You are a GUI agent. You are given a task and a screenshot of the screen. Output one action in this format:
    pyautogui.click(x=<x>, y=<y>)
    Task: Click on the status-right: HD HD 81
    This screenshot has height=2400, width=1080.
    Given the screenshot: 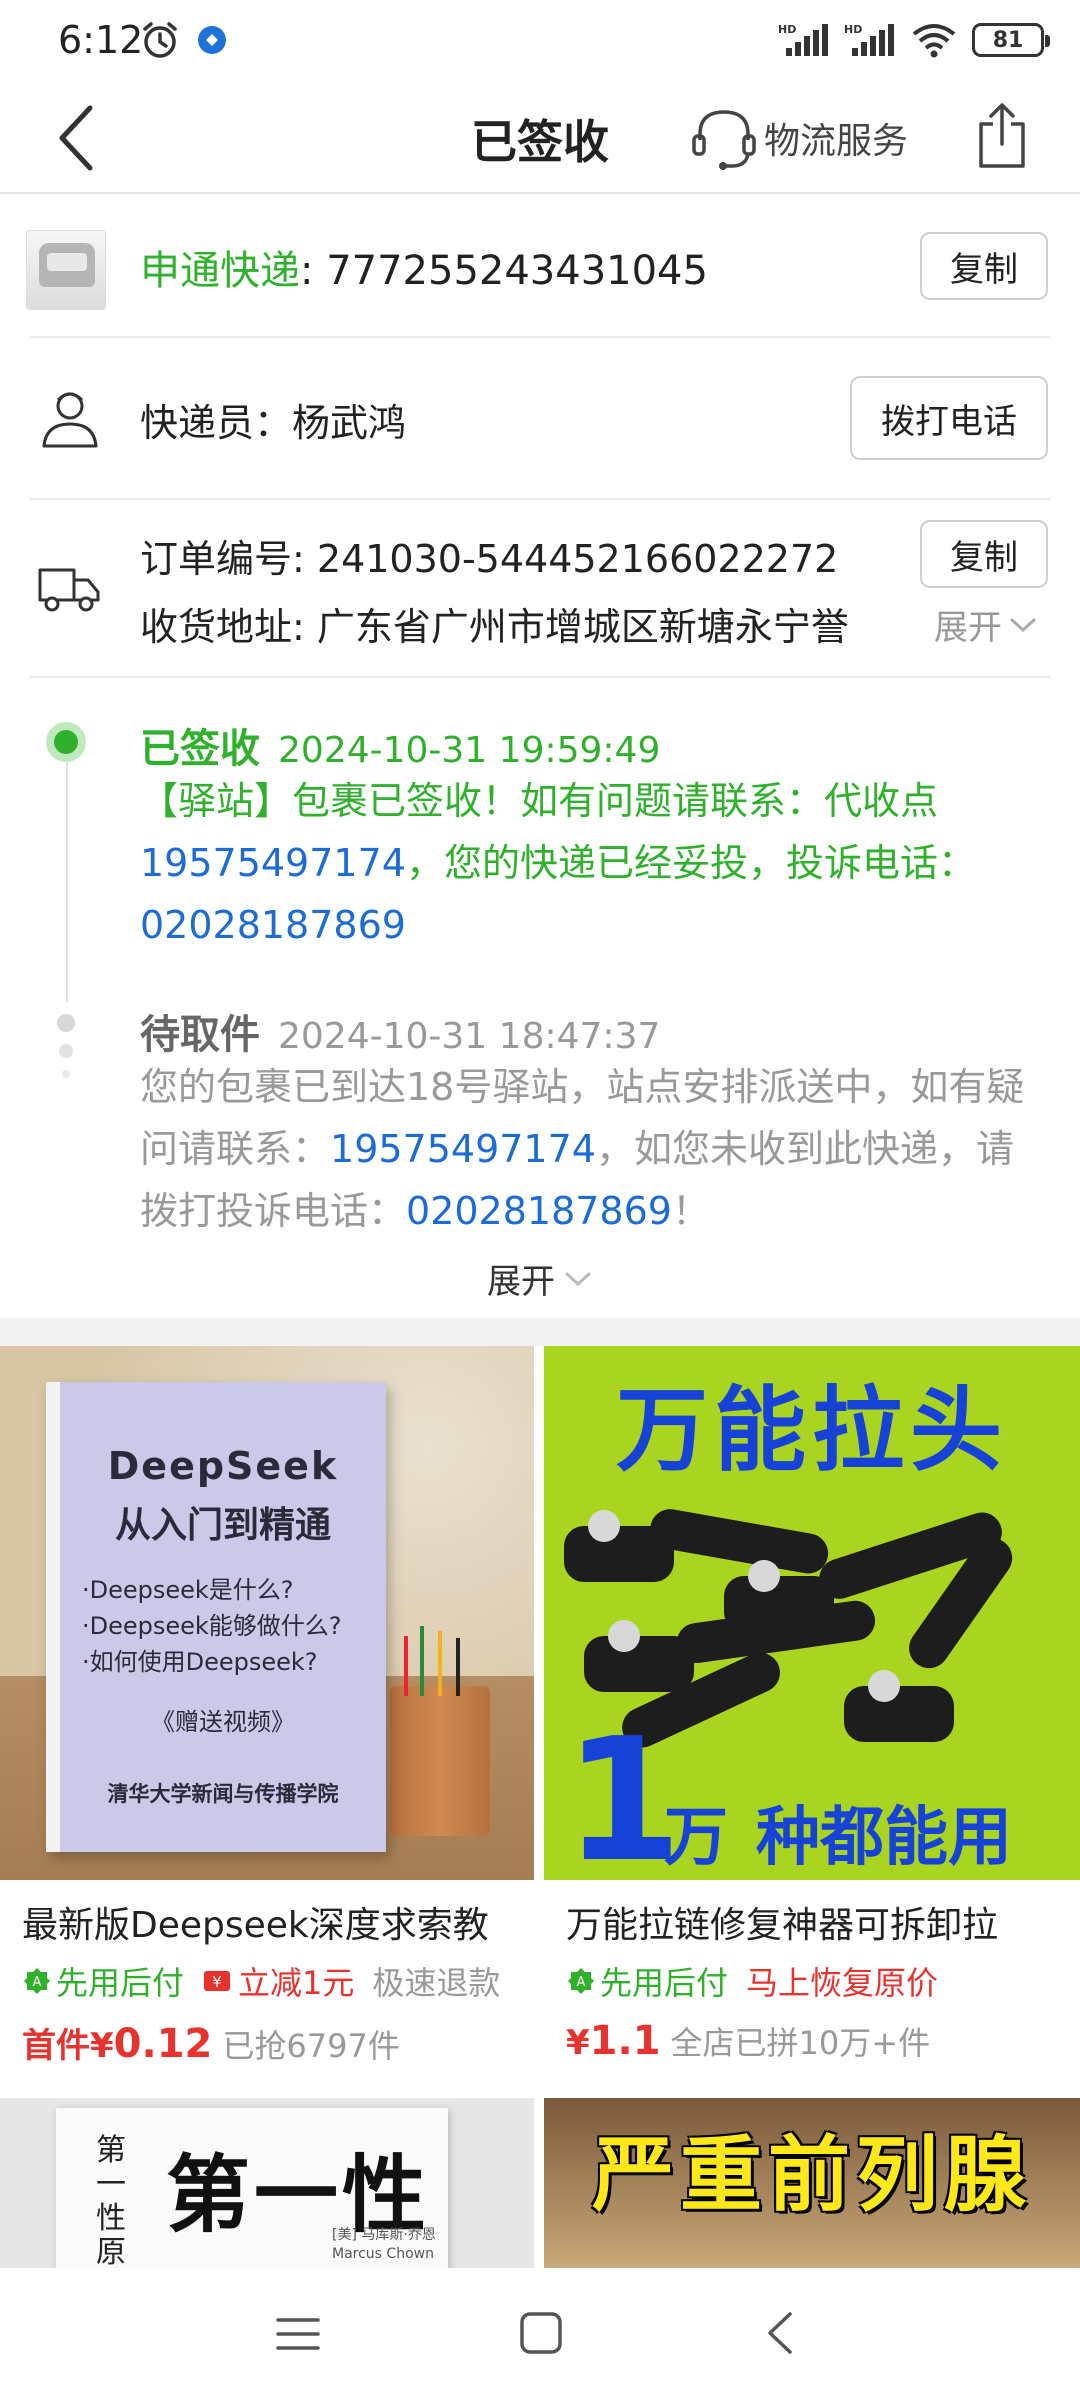 What is the action you would take?
    pyautogui.click(x=914, y=40)
    